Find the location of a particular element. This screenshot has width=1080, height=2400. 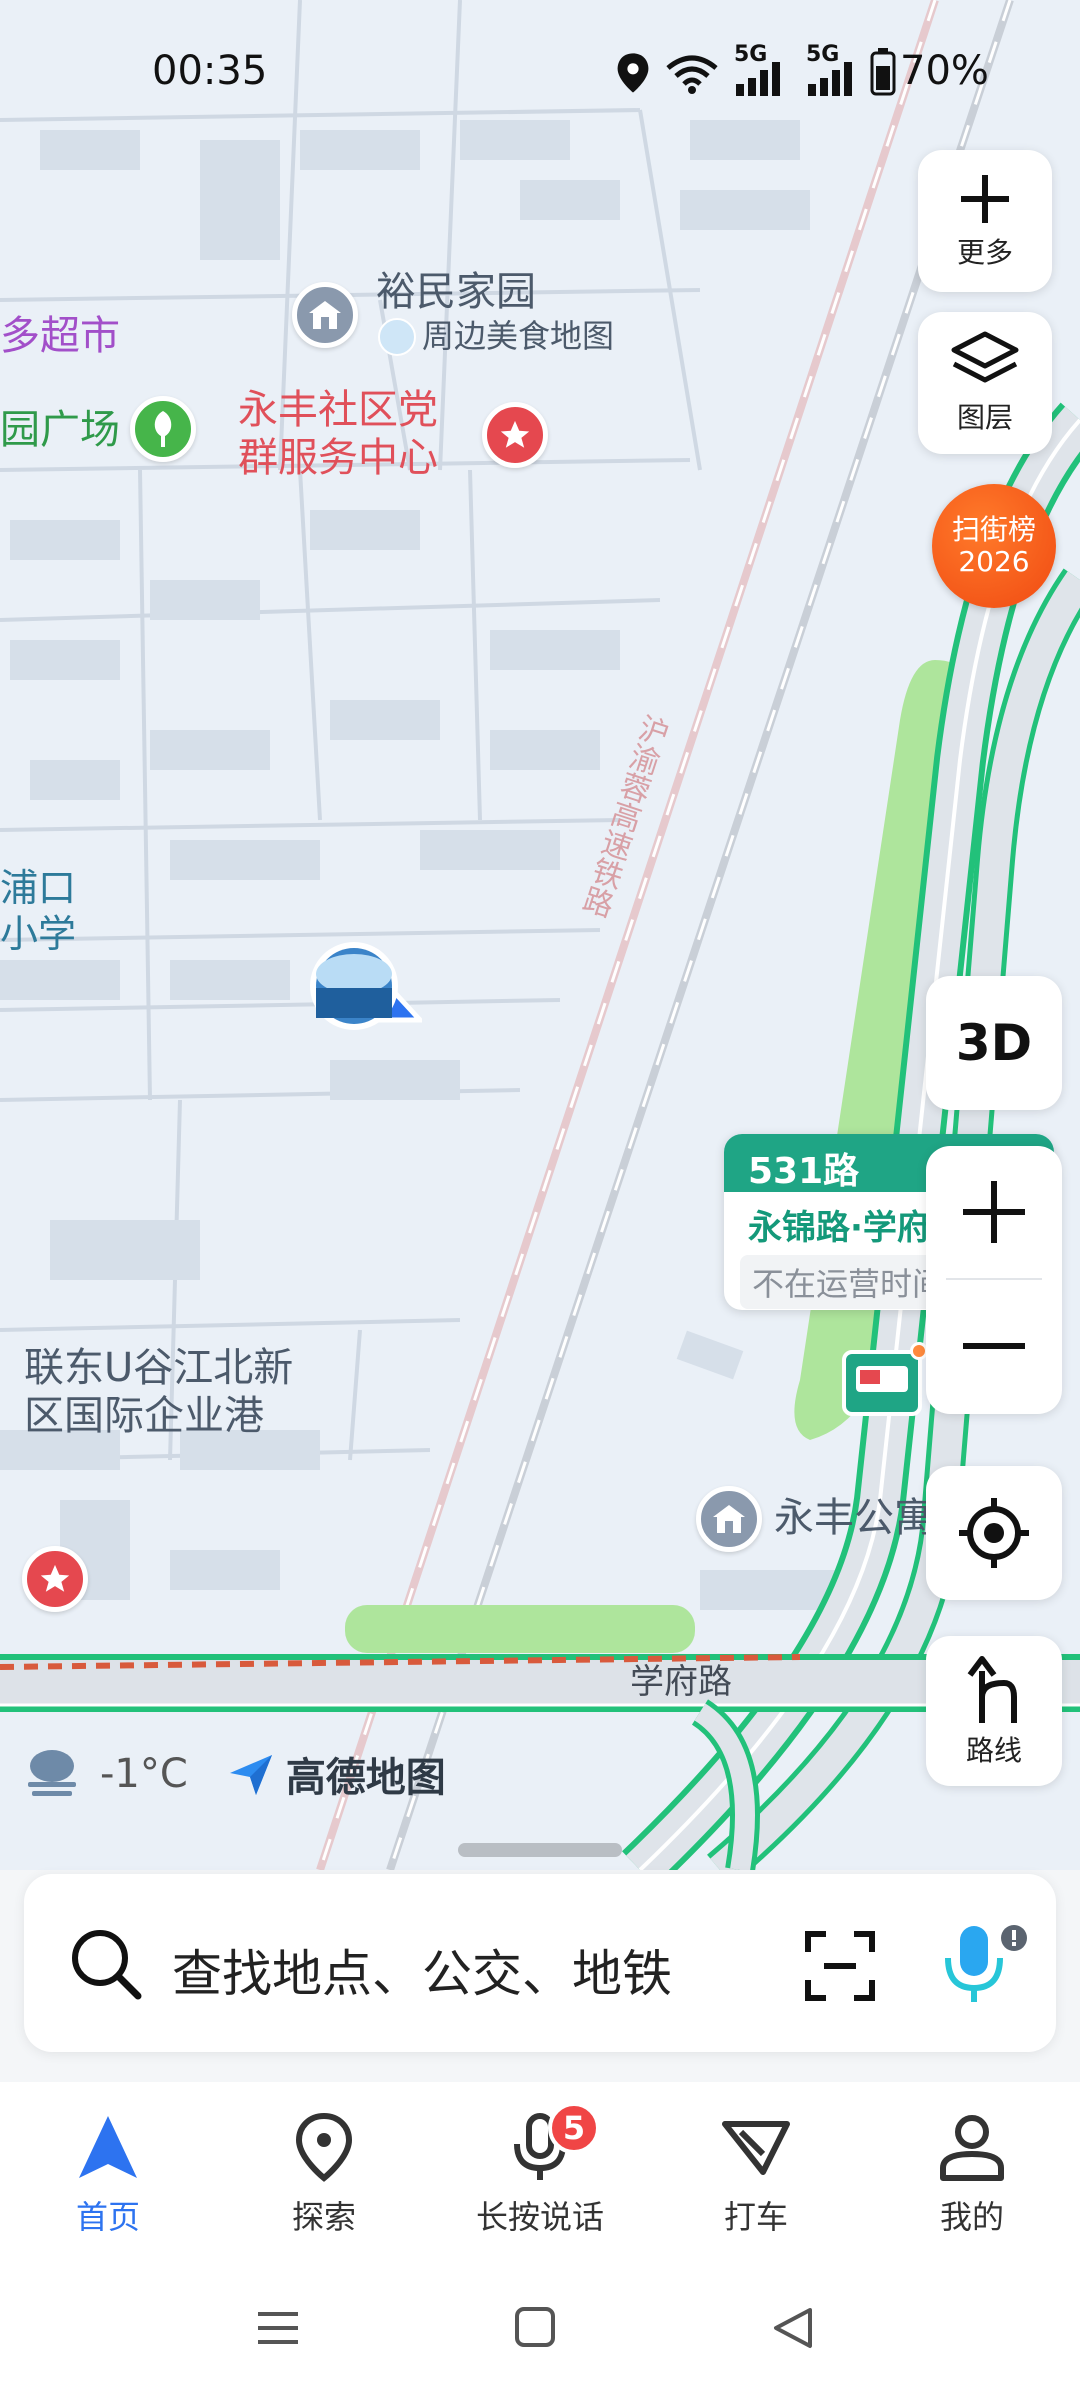

poi-party-center-line1: 永丰社区党 is located at coordinates (338, 410).